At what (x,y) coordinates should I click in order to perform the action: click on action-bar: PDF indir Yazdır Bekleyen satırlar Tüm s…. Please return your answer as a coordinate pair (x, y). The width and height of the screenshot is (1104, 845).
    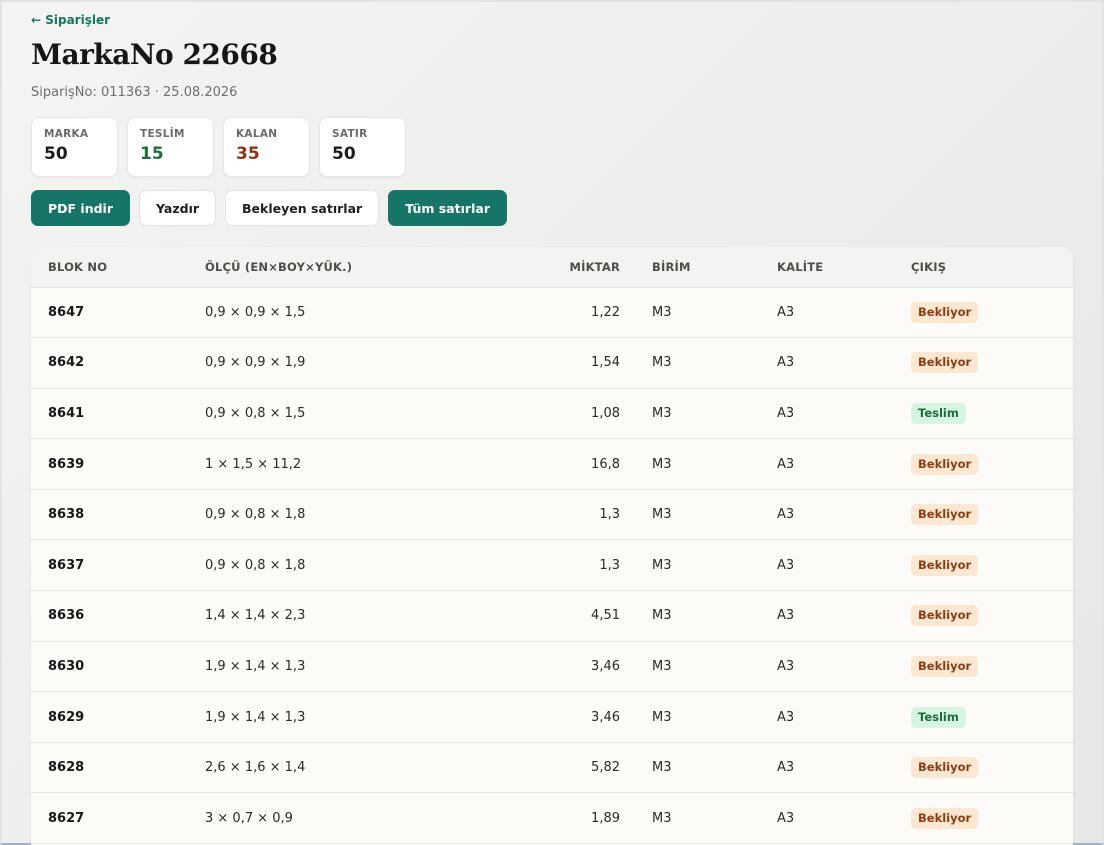
    Looking at the image, I should click on (269, 208).